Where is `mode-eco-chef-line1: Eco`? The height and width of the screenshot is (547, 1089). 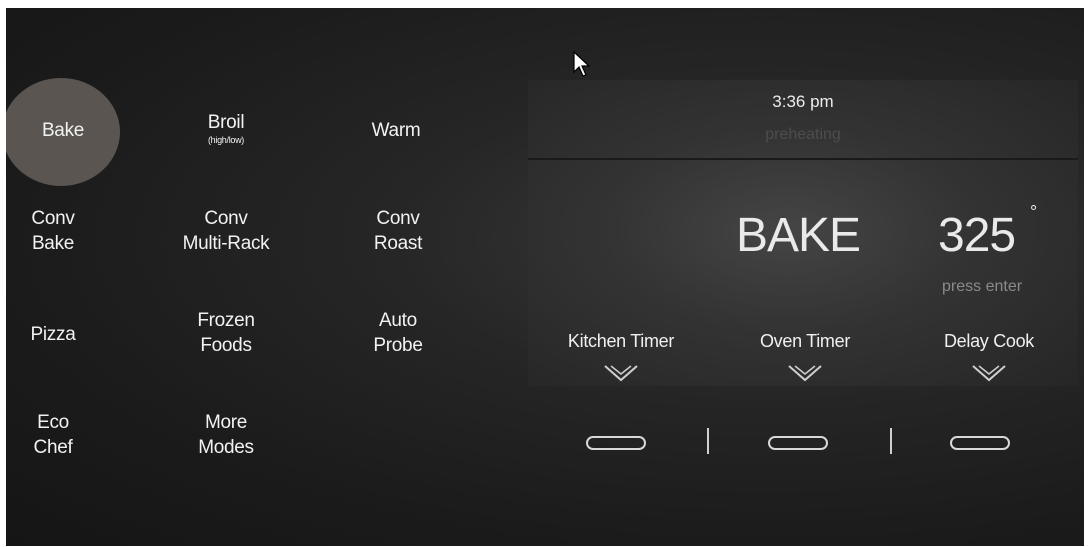 mode-eco-chef-line1: Eco is located at coordinates (53, 422).